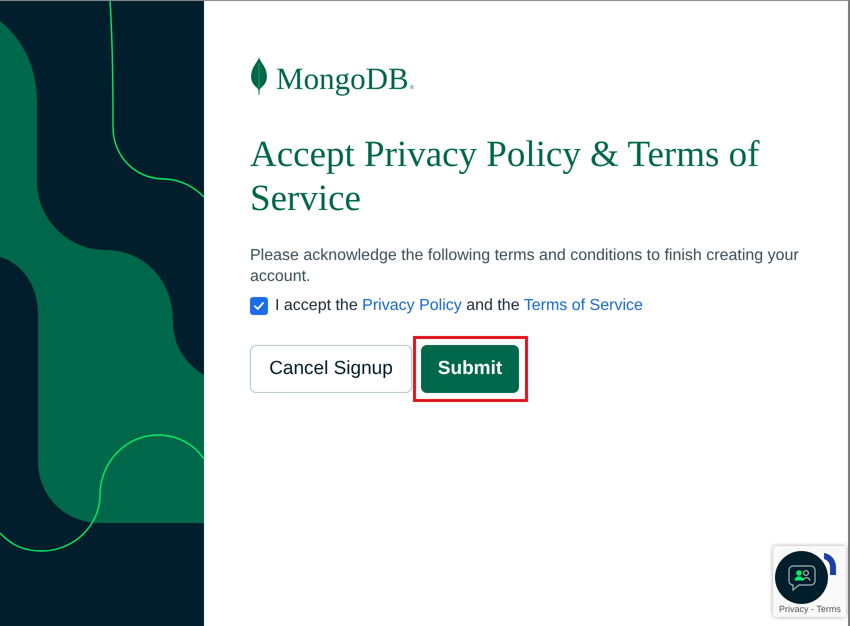 This screenshot has height=626, width=850. Describe the element at coordinates (259, 76) in the screenshot. I see `leaf-logo-icon` at that location.